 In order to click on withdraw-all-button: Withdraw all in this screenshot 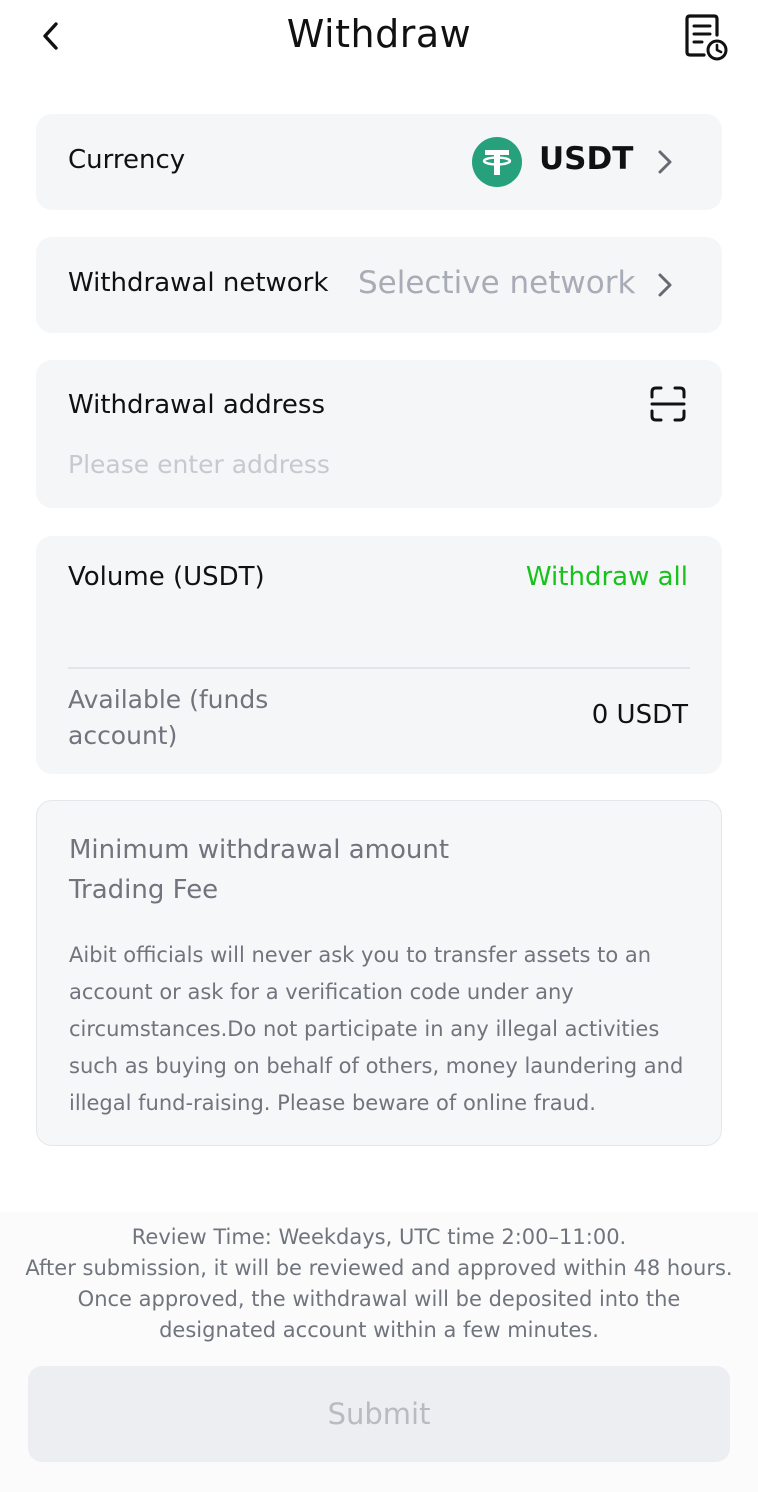, I will do `click(607, 577)`.